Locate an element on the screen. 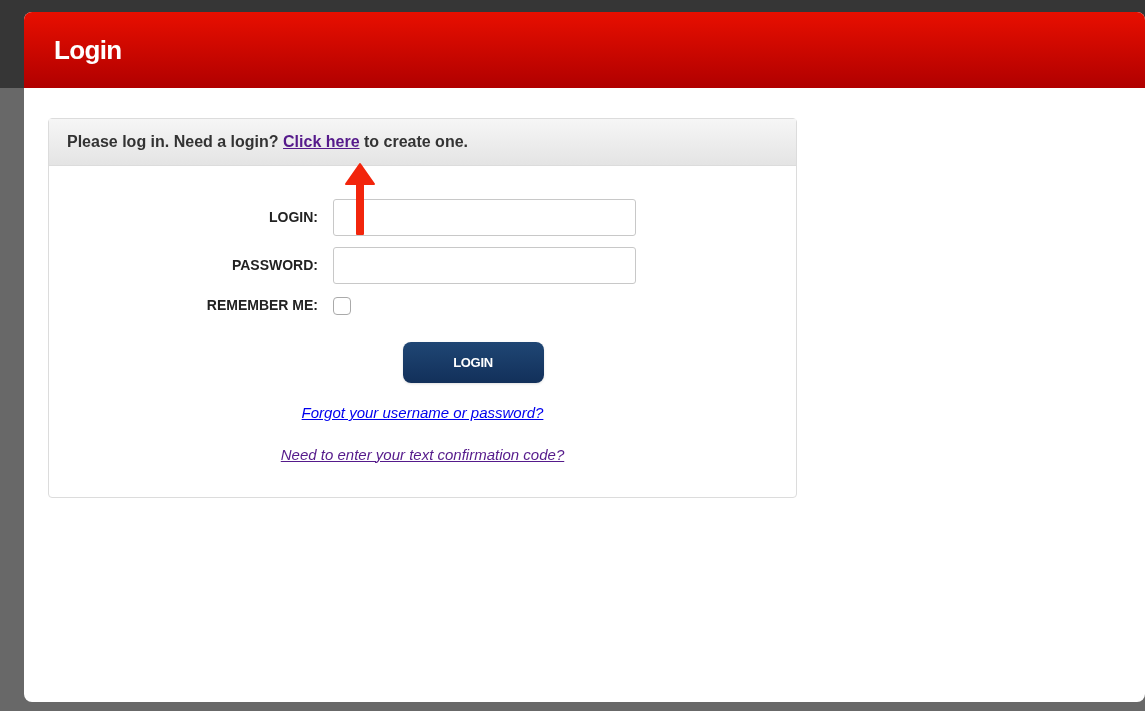 This screenshot has height=711, width=1145. field-label: REMEMBER ME: is located at coordinates (261, 305).